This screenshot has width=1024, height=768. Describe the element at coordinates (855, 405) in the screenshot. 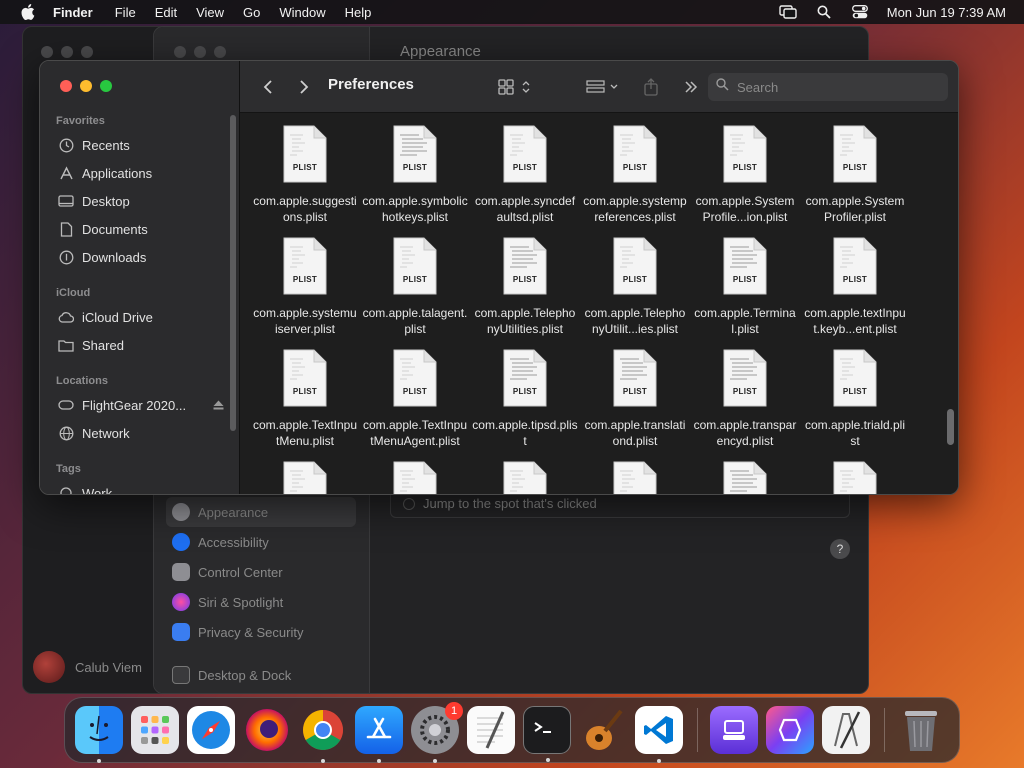

I see `file-item: PLIST com.apple.triald.plist` at that location.